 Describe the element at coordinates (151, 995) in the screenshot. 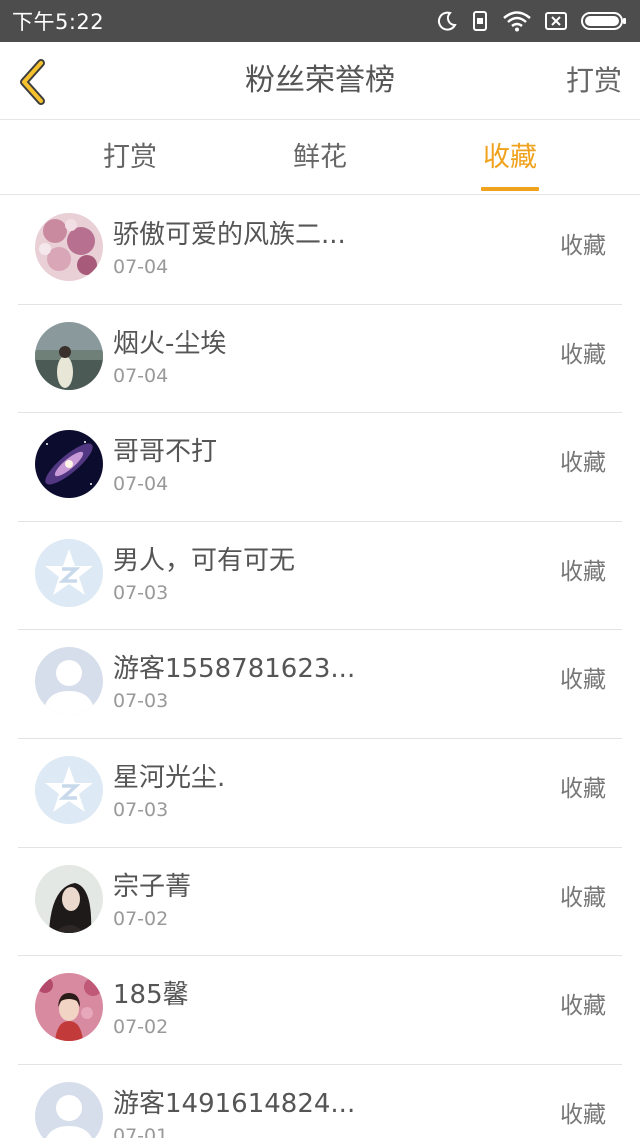

I see `fan-name: 185馨` at that location.